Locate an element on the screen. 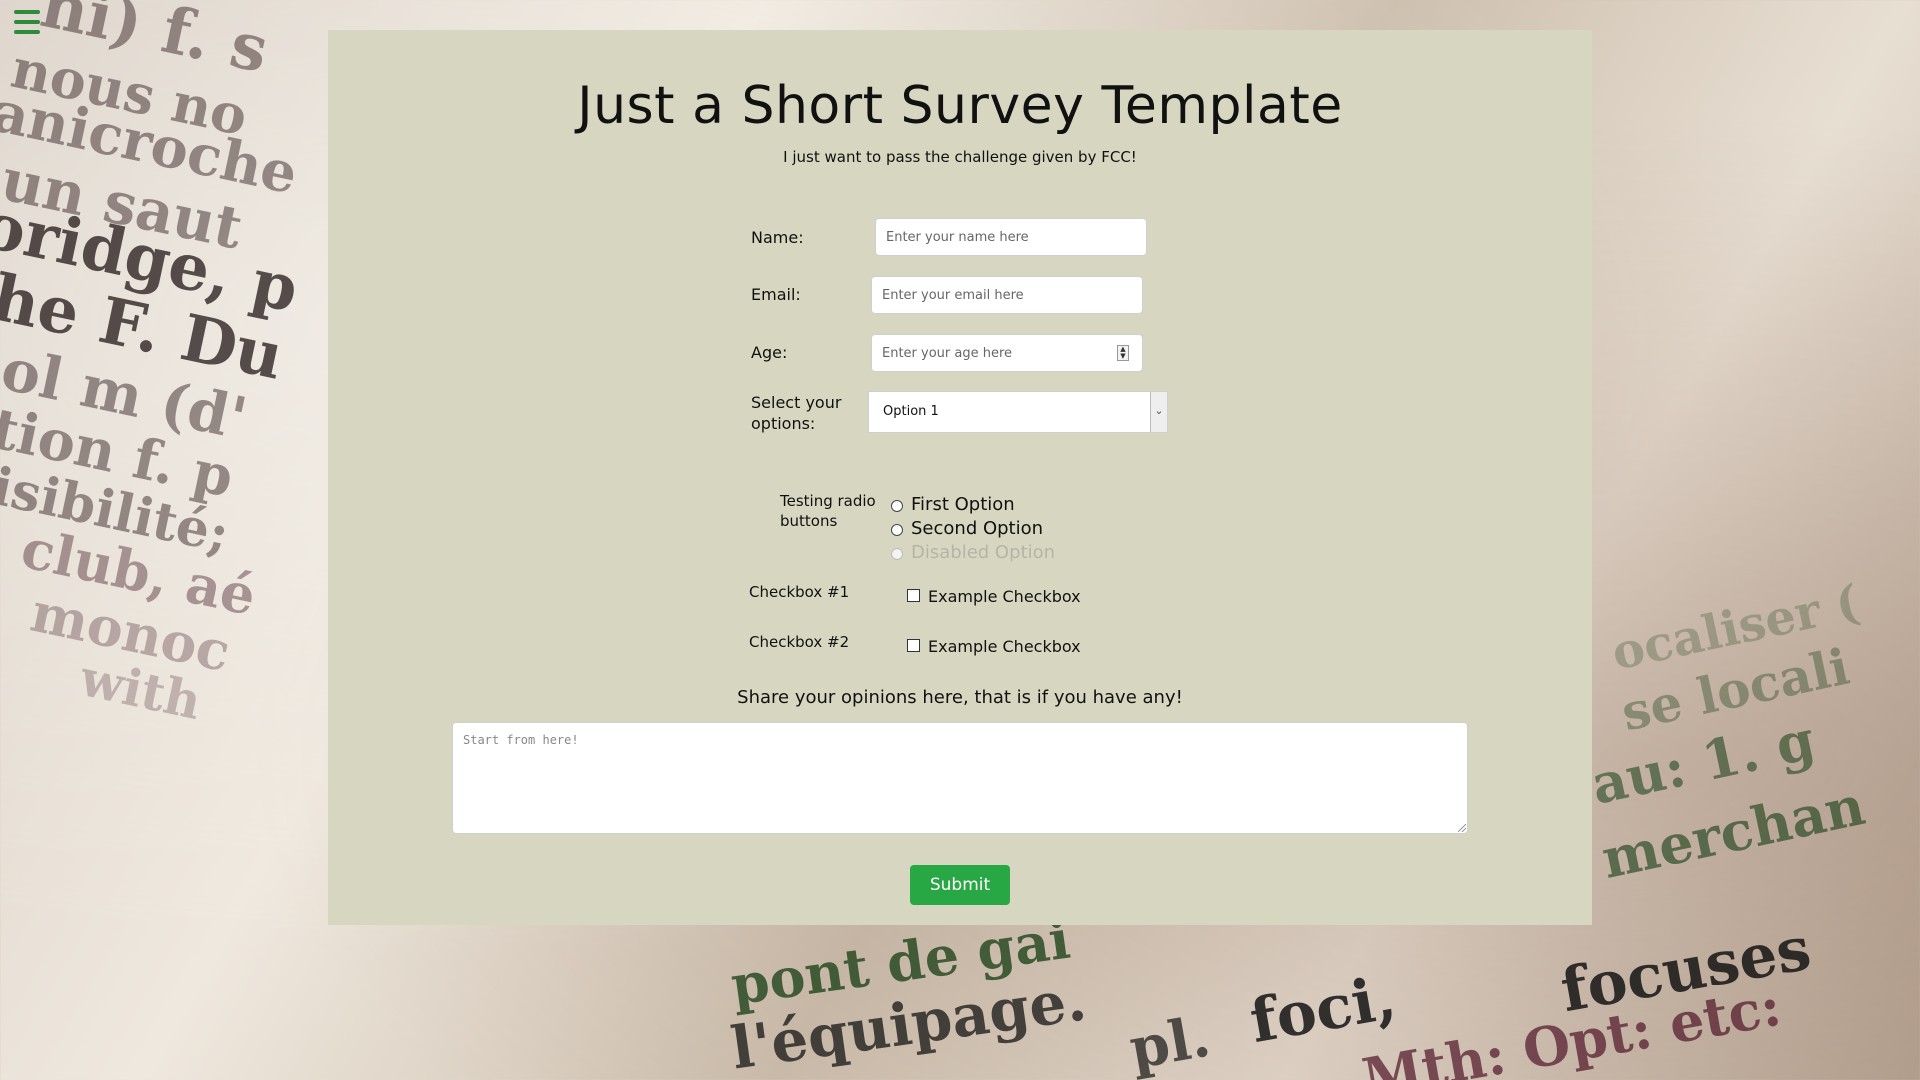 Image resolution: width=1920 pixels, height=1080 pixels. background-text: nous no is located at coordinates (129, 92).